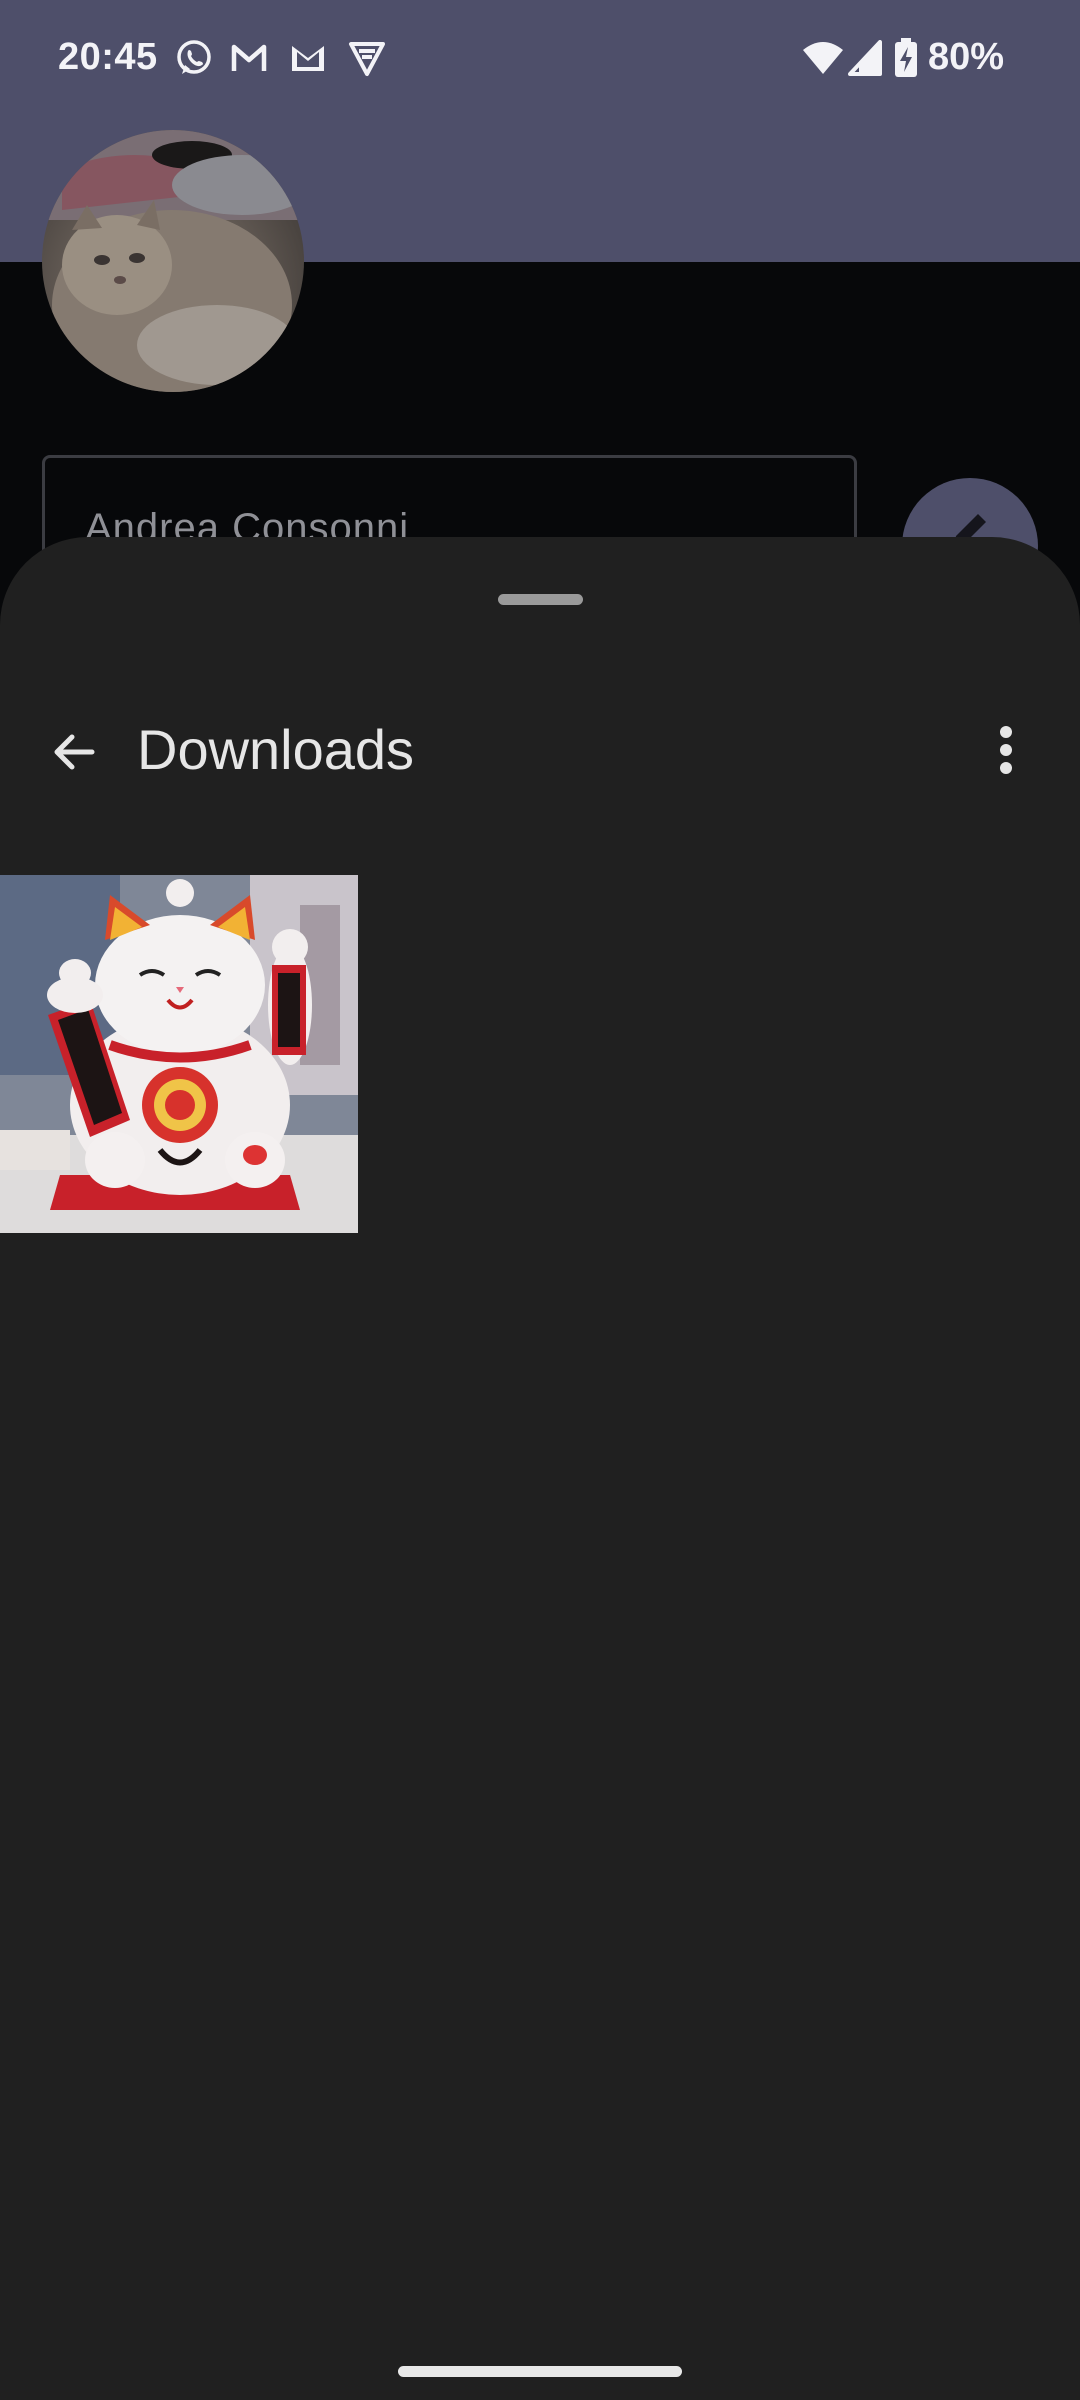 The height and width of the screenshot is (2400, 1080). Describe the element at coordinates (276, 749) in the screenshot. I see `sheet-title: Downloads` at that location.